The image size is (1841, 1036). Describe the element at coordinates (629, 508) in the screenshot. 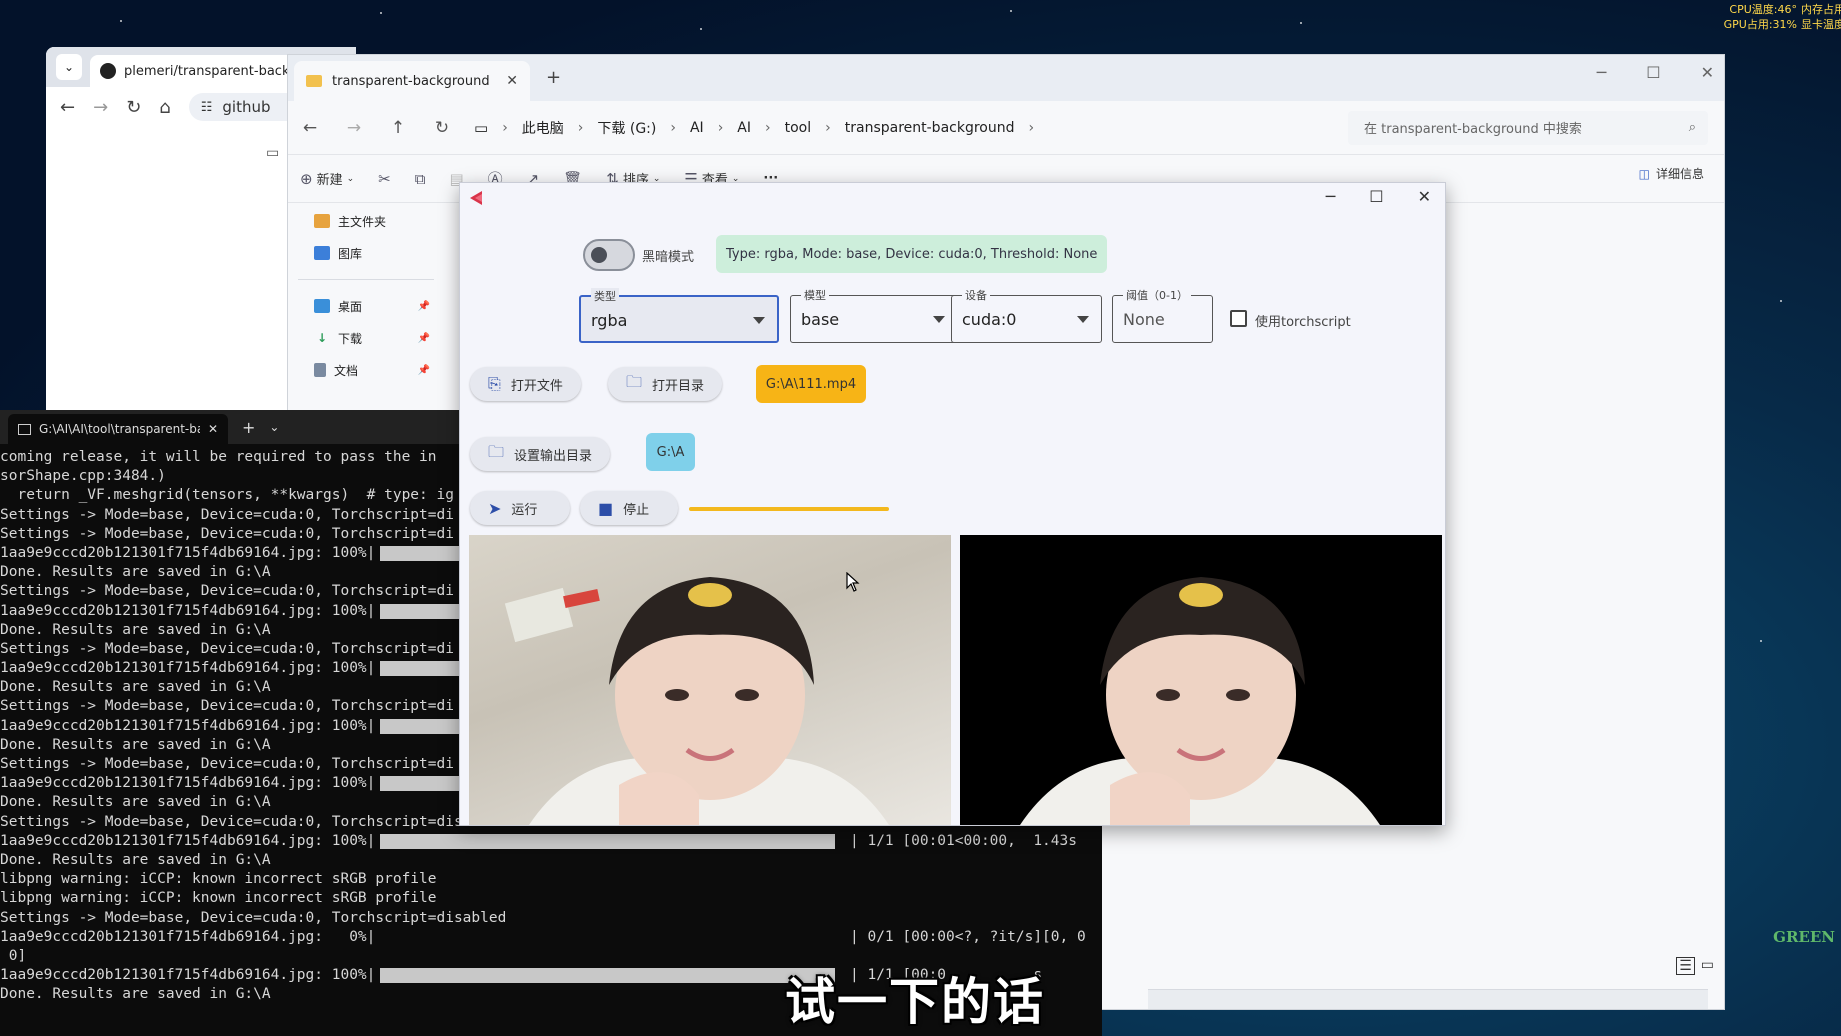

I see `stop-button: ■ 停止` at that location.